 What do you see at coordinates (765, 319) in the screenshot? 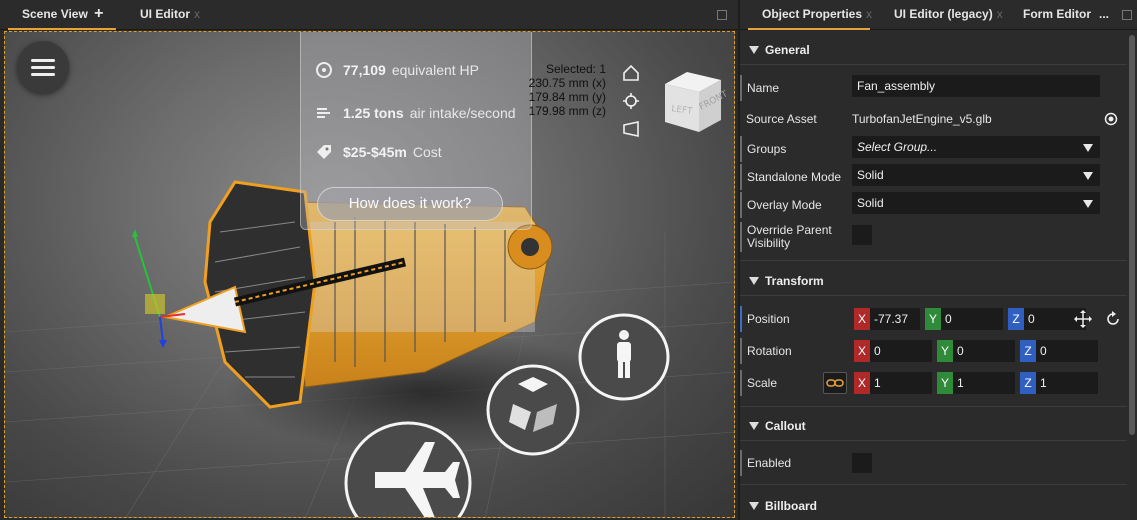
I see `position-label: Position` at bounding box center [765, 319].